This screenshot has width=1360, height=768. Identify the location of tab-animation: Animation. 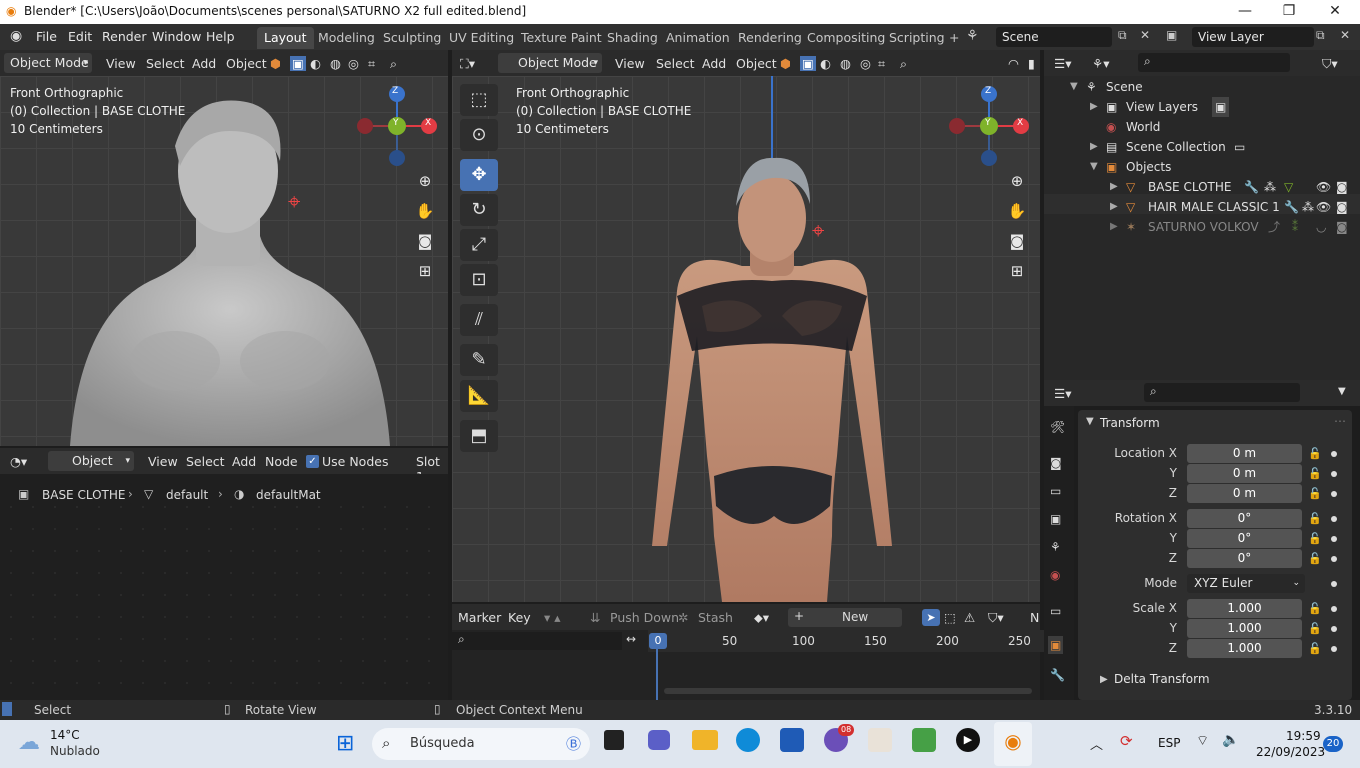
(698, 38).